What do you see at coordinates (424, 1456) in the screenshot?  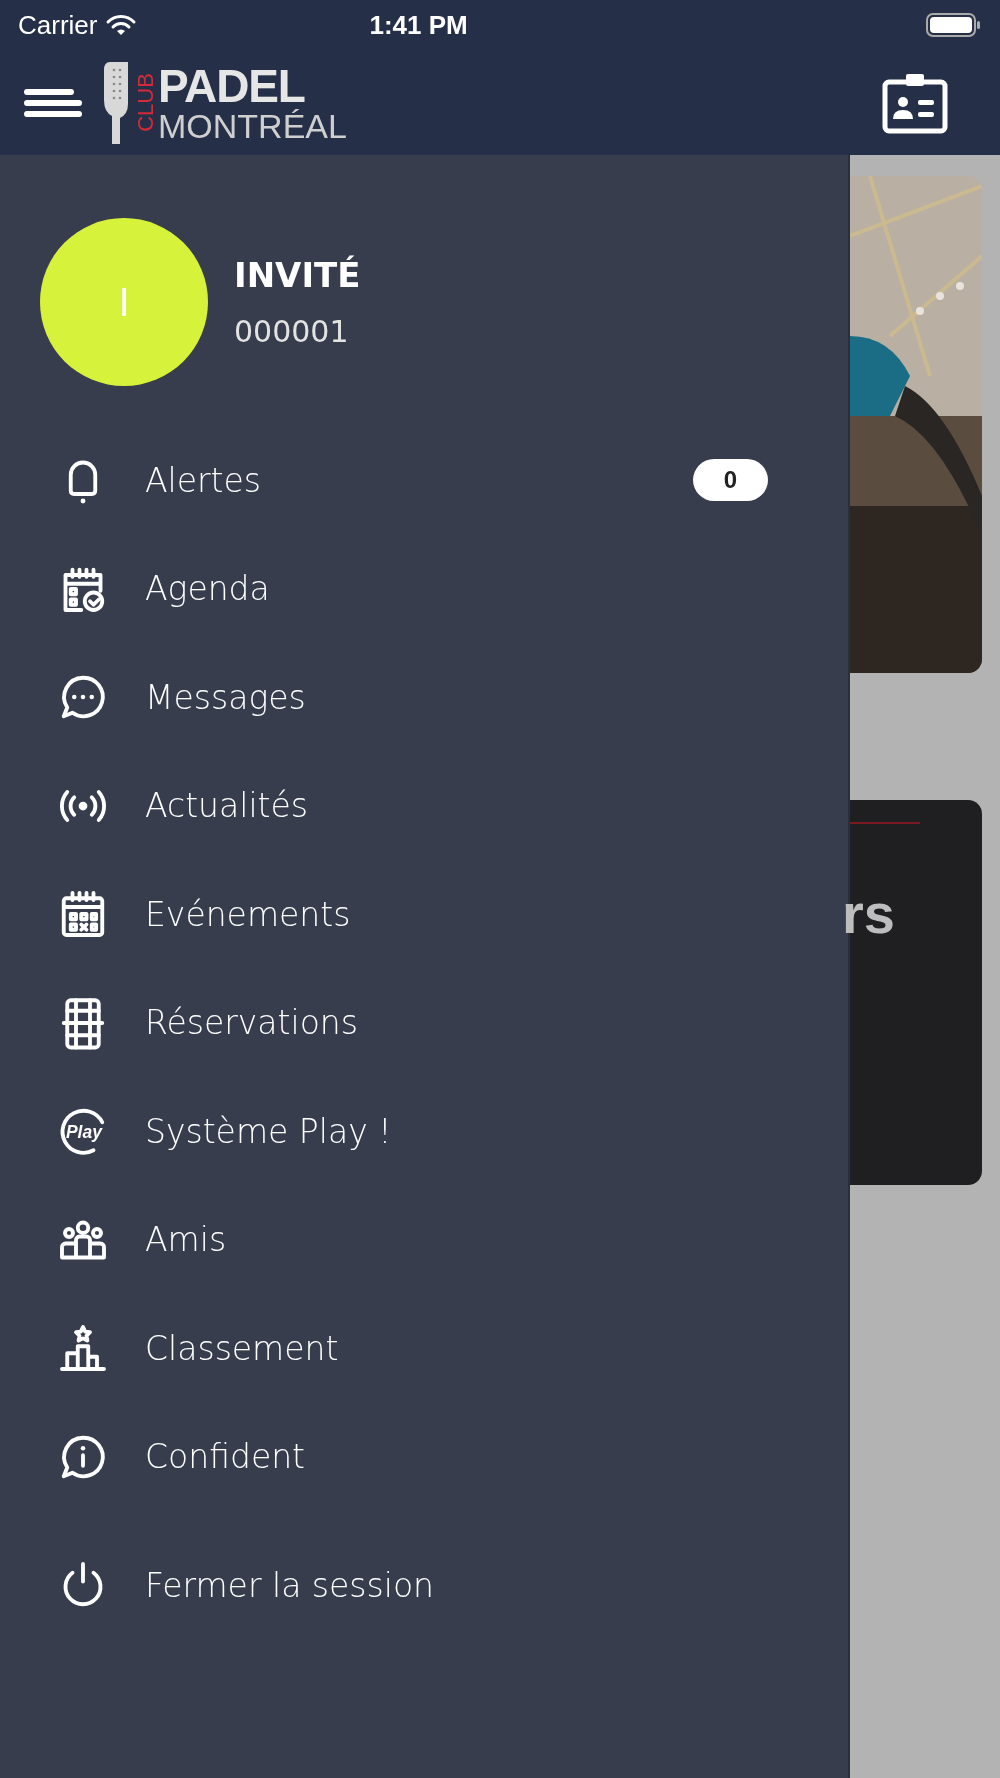 I see `menu-item: Confident` at bounding box center [424, 1456].